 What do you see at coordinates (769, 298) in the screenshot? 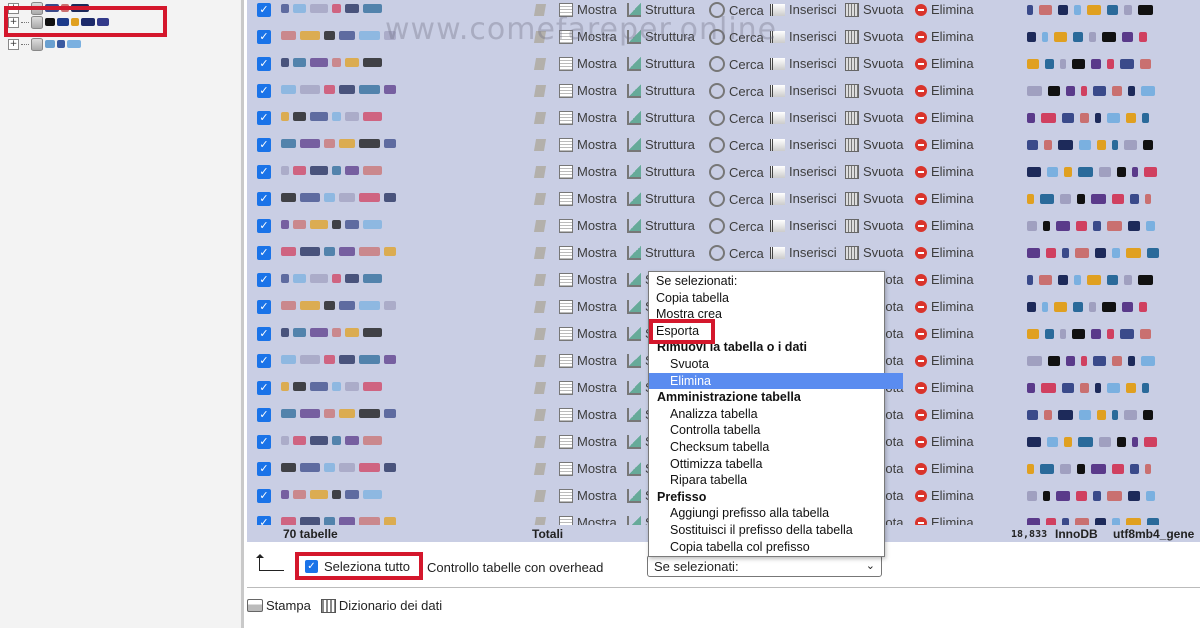
I see `dropdown-option: Copia tabella` at bounding box center [769, 298].